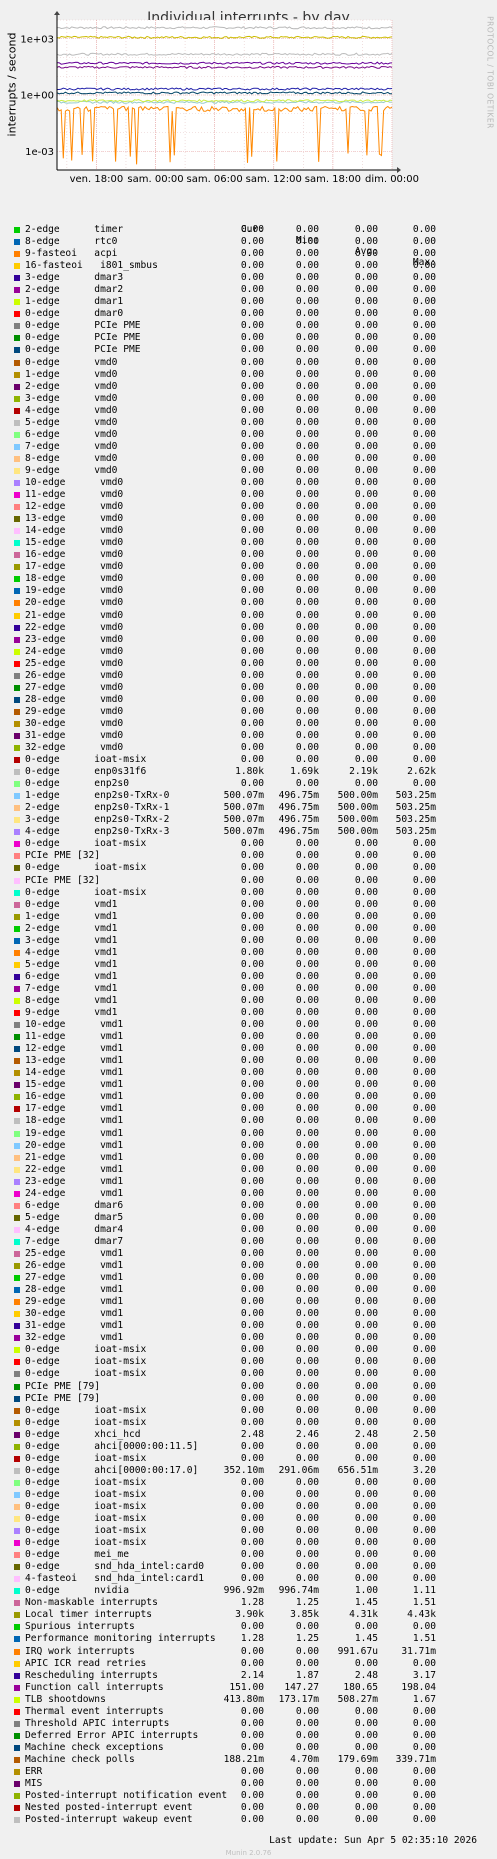 Image resolution: width=497 pixels, height=1859 pixels. What do you see at coordinates (74, 1121) in the screenshot?
I see `legend-label: 18-edge vmd1` at bounding box center [74, 1121].